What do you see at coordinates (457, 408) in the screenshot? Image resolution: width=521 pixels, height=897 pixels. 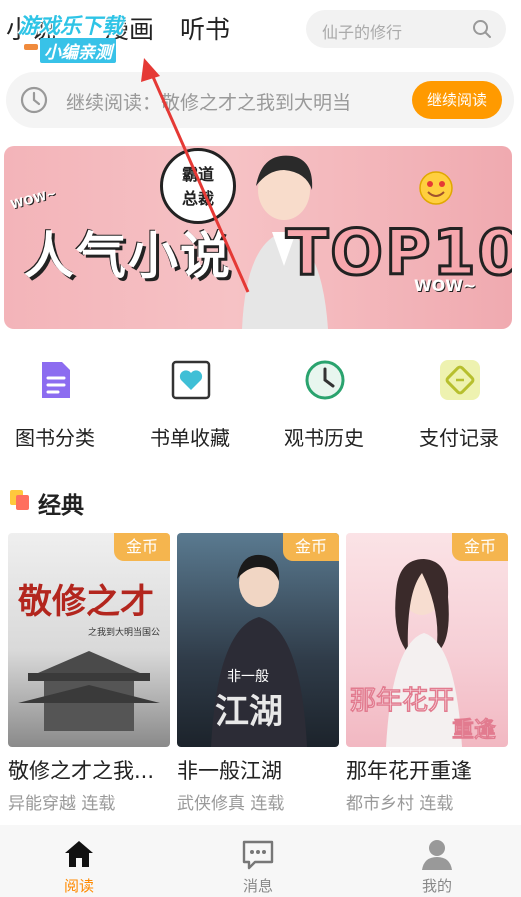 I see `quick-action-payments: 支付记录` at bounding box center [457, 408].